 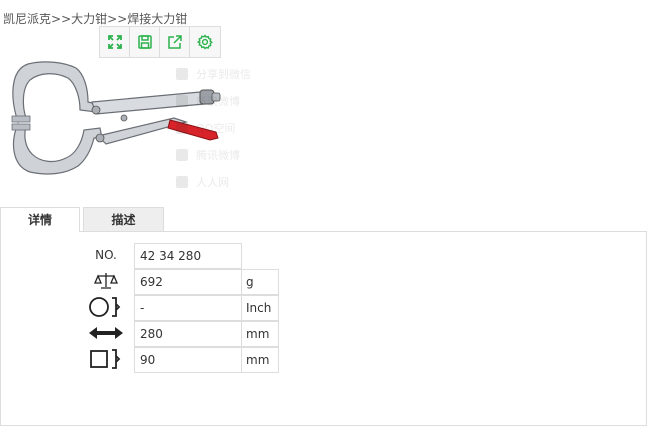 I want to click on capacity-label, so click(x=106, y=307).